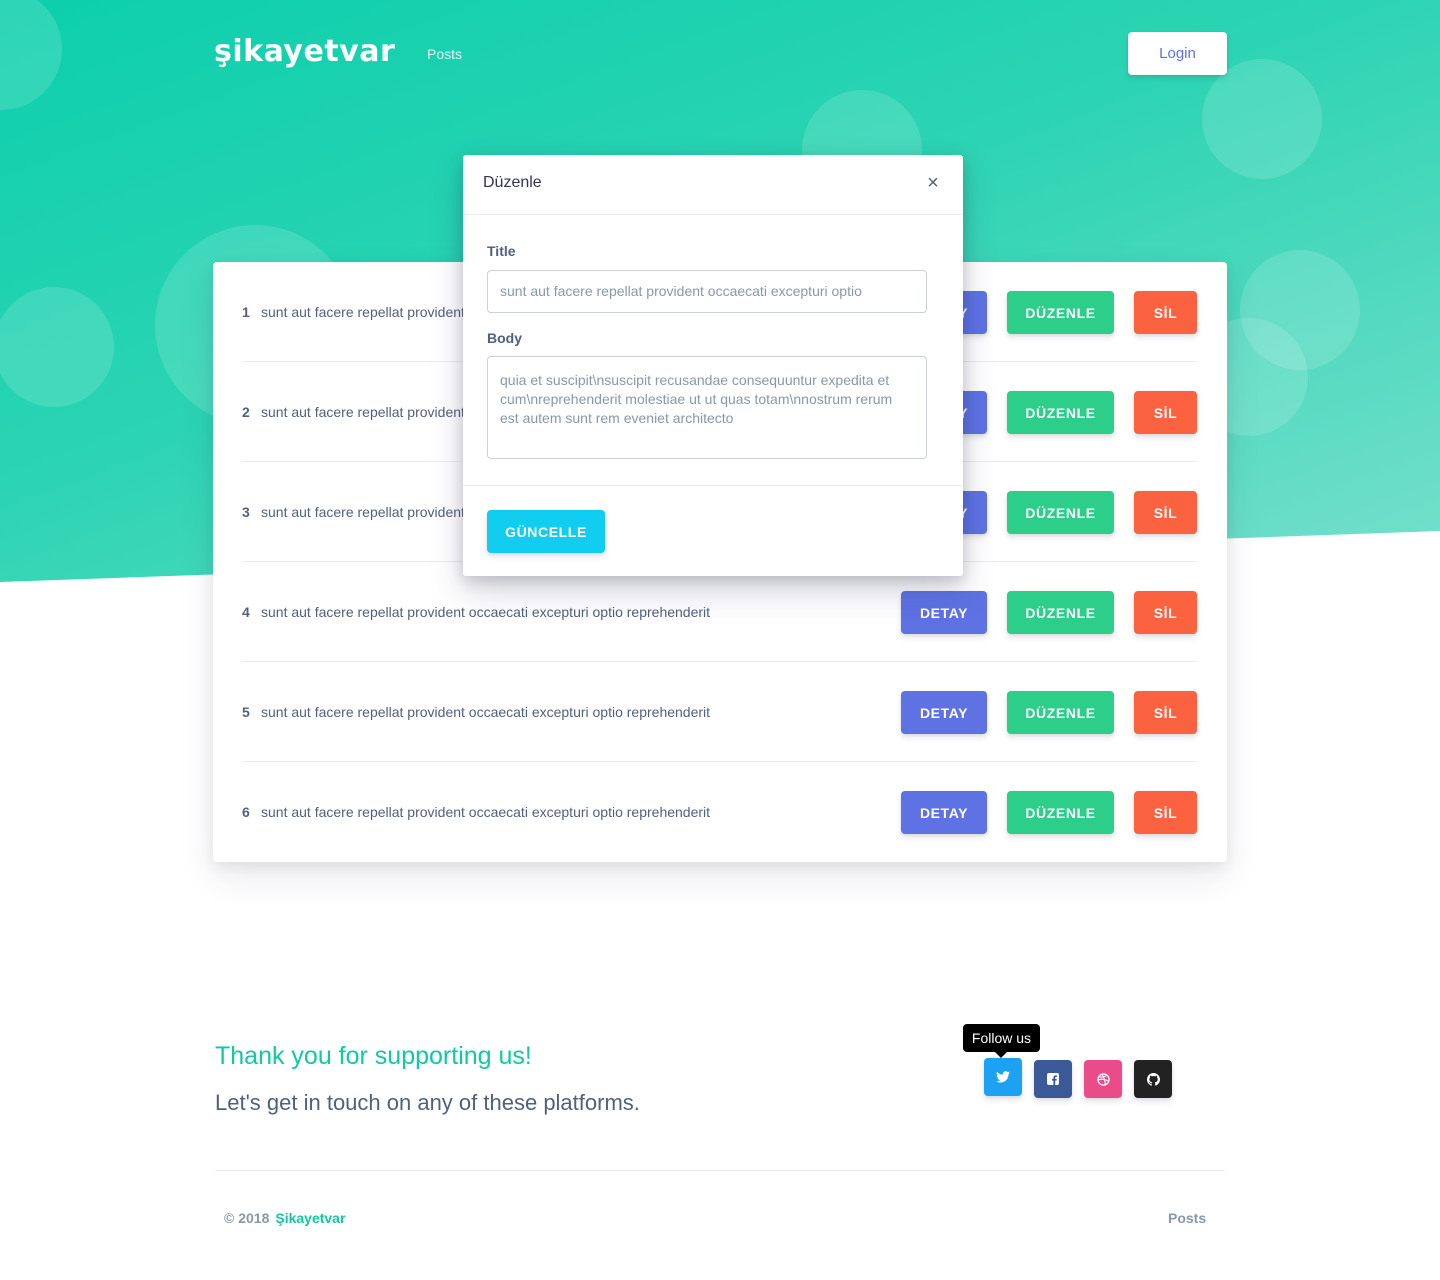  I want to click on title-label: Title, so click(501, 251).